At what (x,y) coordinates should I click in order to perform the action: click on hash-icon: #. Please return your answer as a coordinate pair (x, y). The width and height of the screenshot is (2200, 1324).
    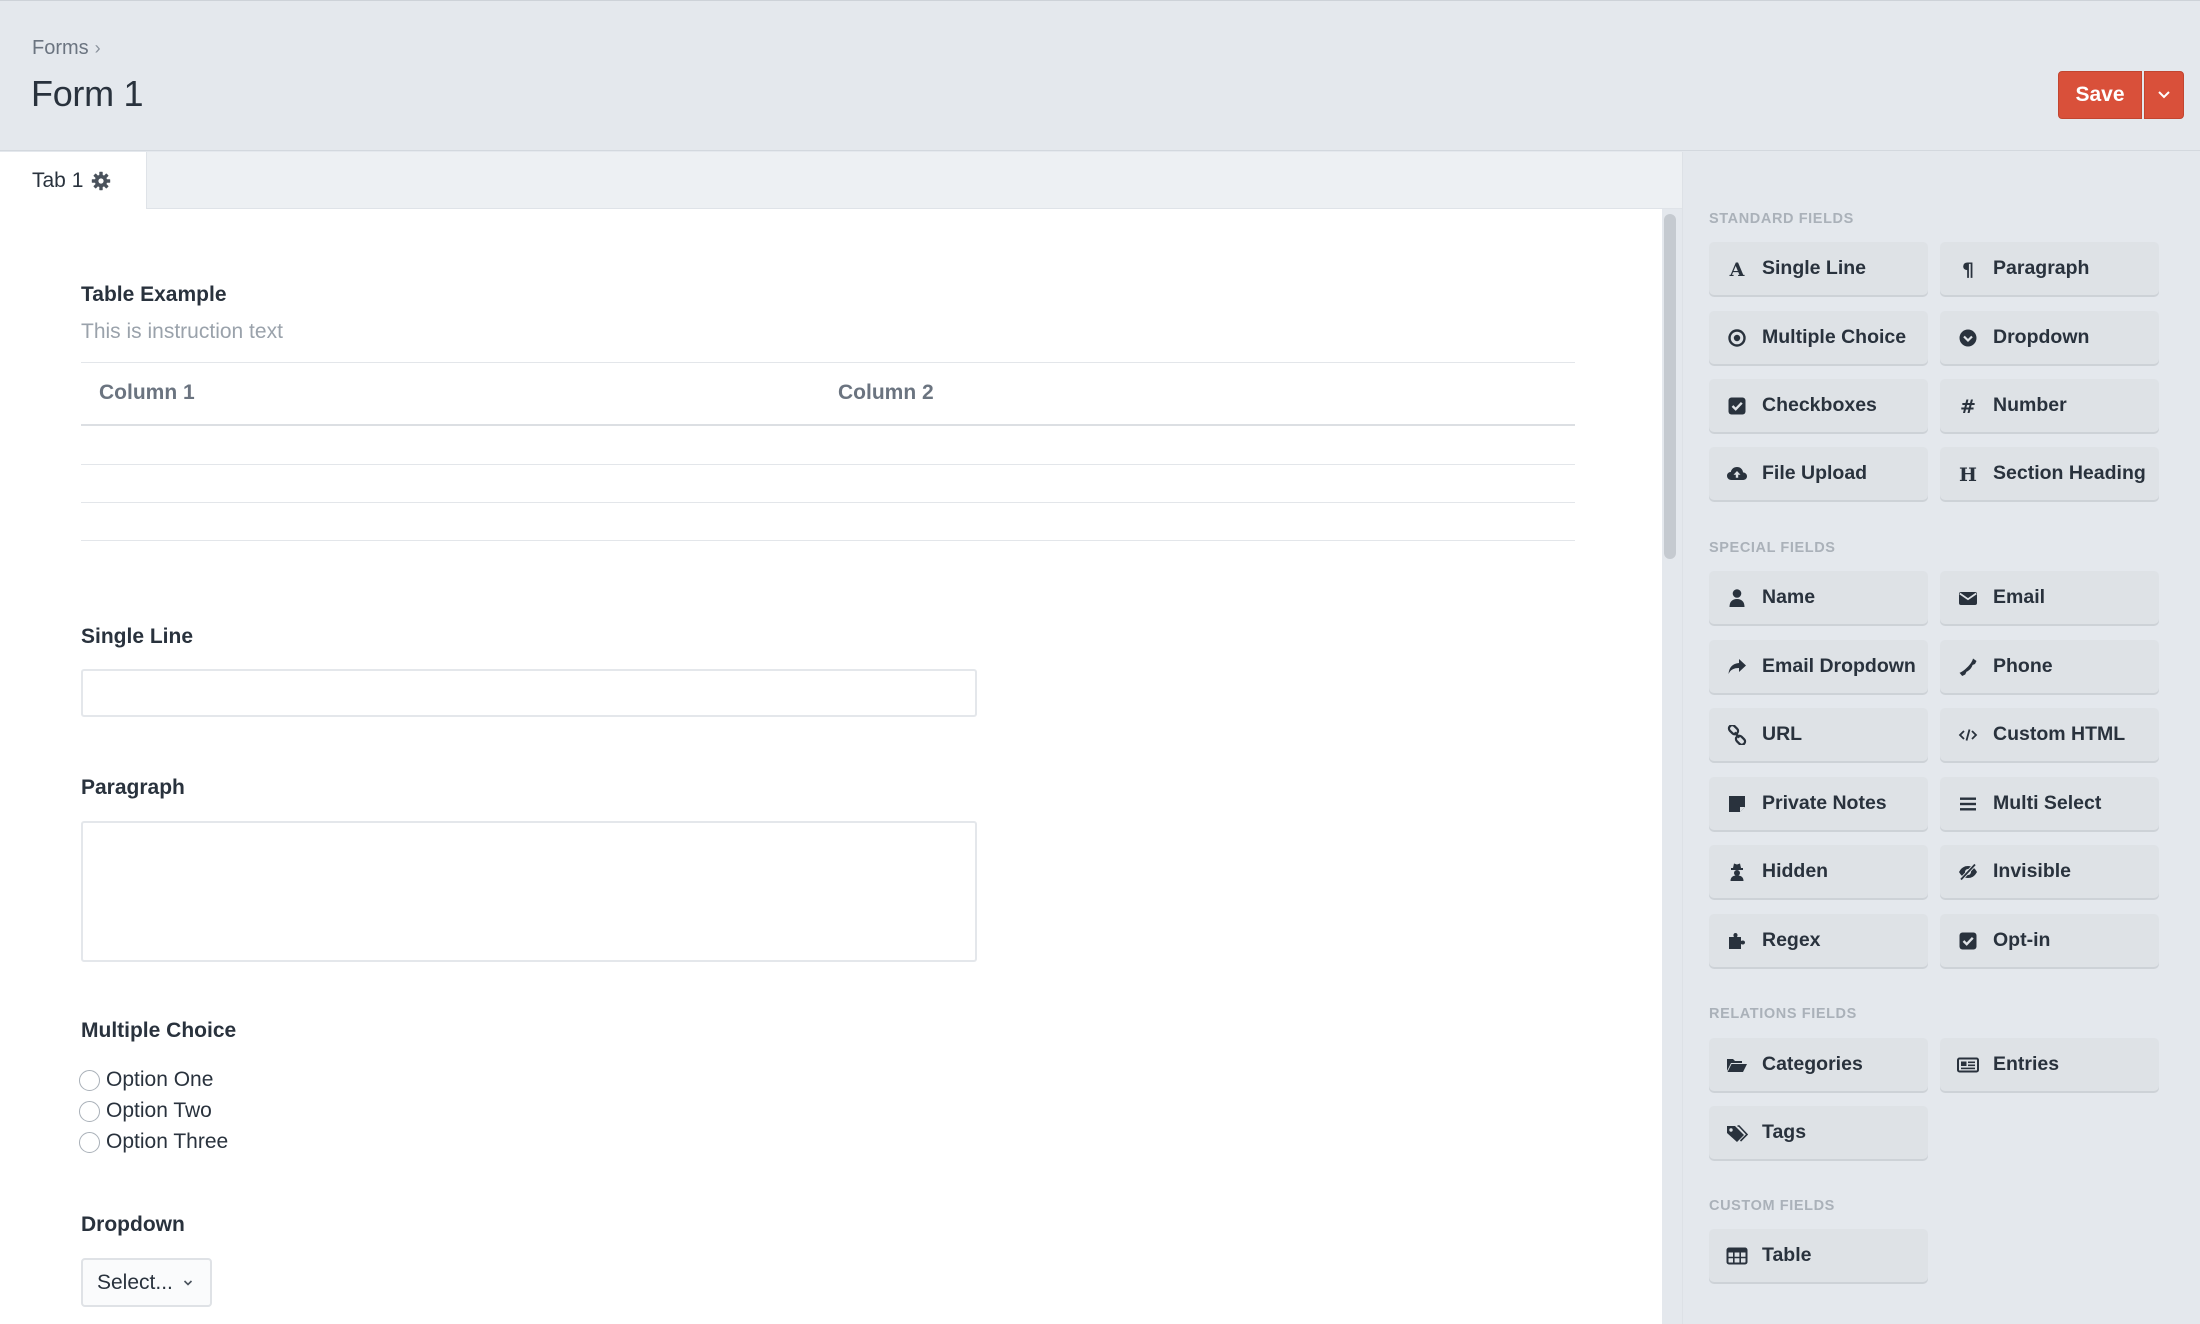
    Looking at the image, I should click on (1968, 406).